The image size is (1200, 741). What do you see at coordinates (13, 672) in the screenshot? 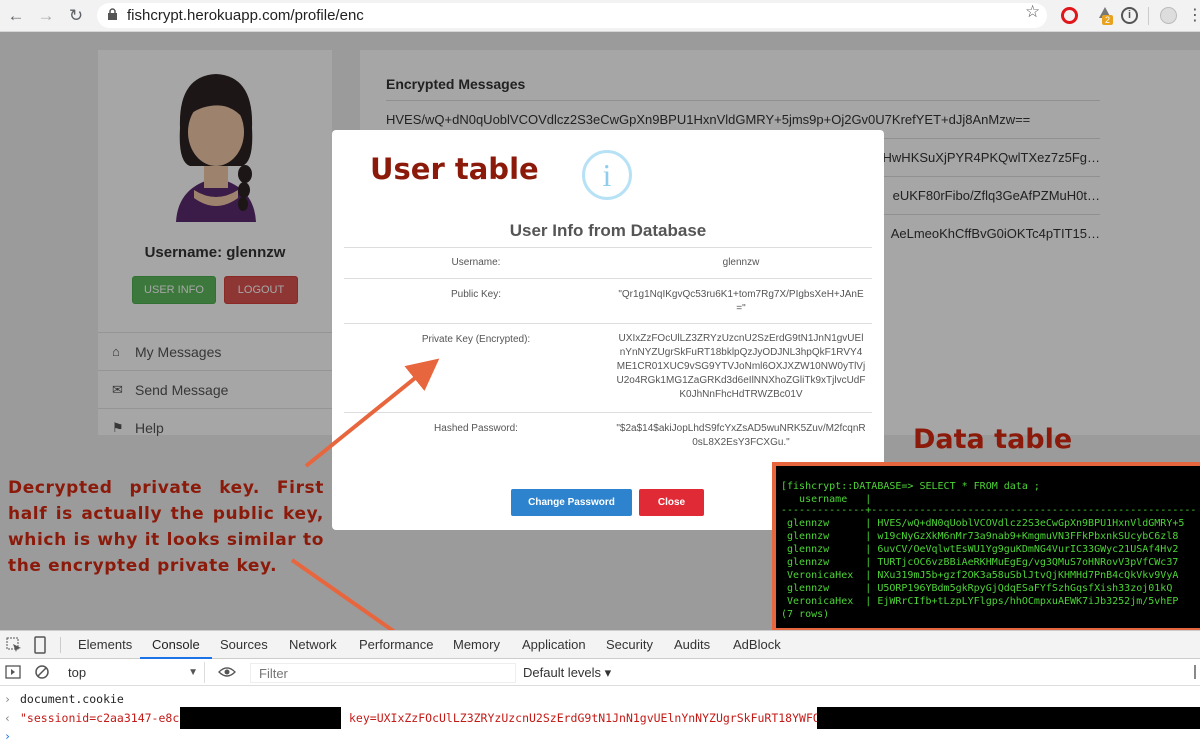
I see `sidebar-toggle-icon` at bounding box center [13, 672].